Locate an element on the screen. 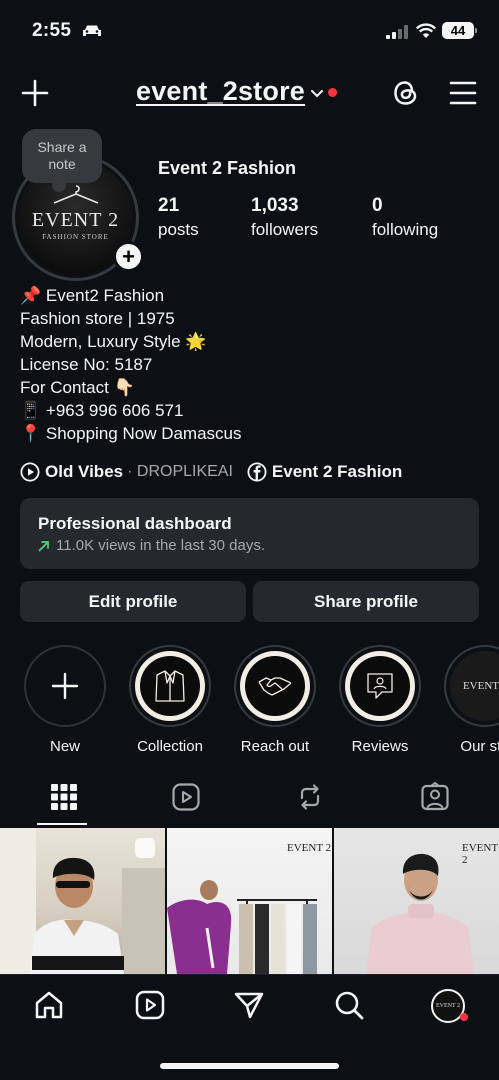 The height and width of the screenshot is (1080, 499). highlight-reach-out: Reach out is located at coordinates (275, 700).